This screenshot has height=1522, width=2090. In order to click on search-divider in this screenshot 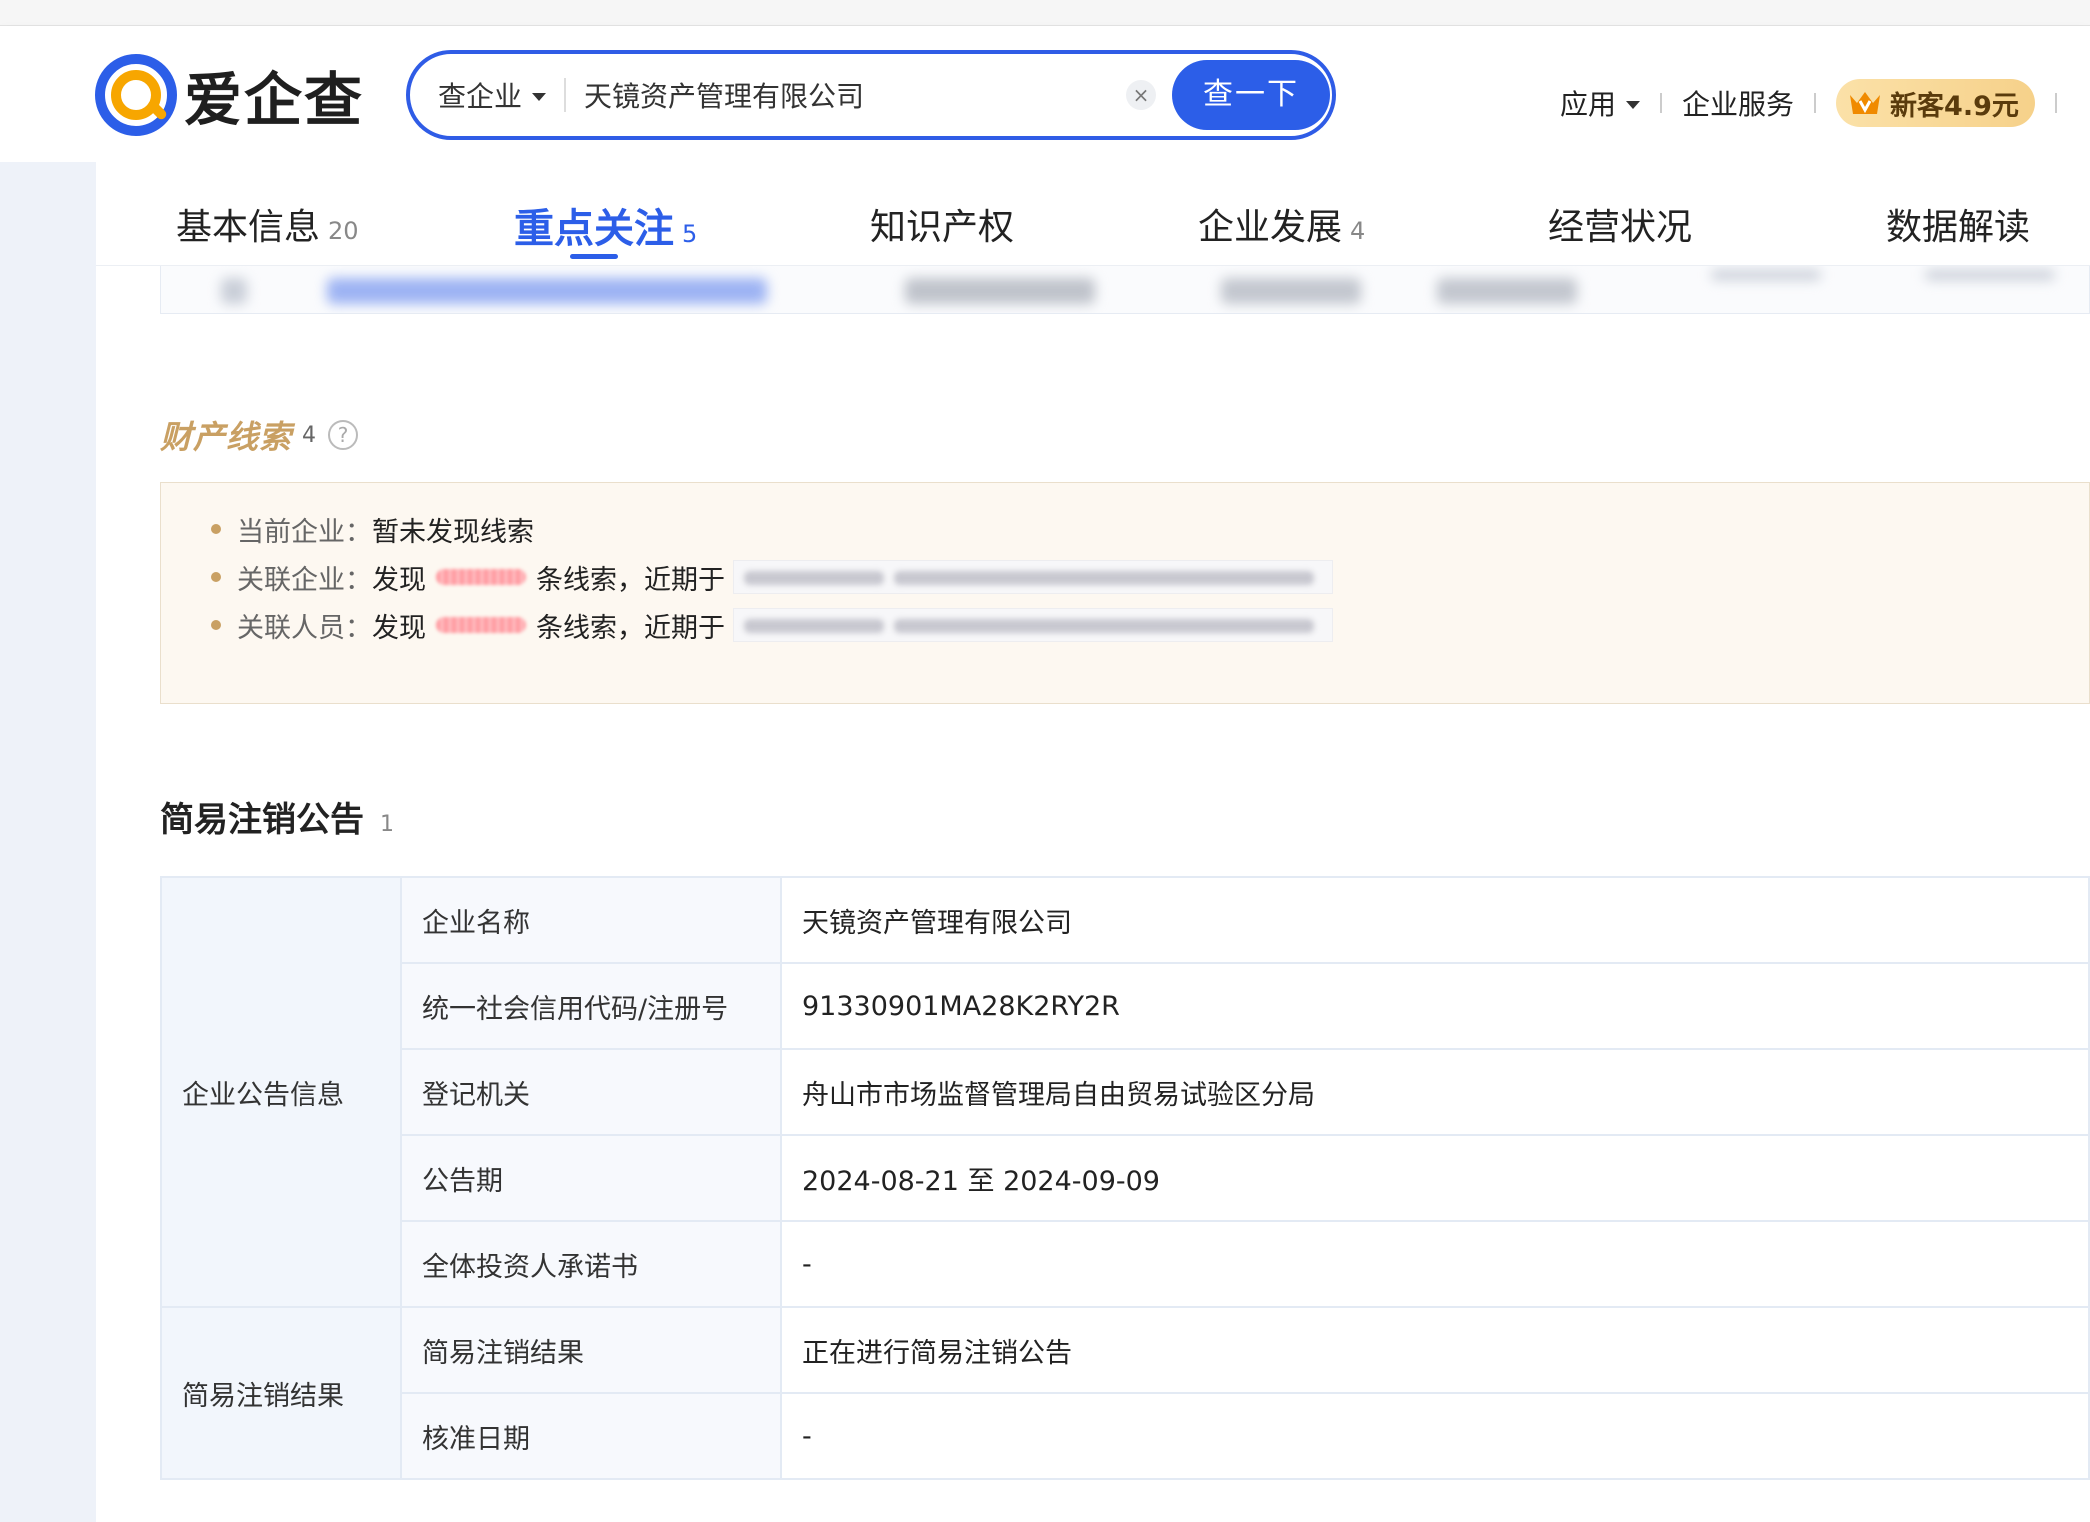, I will do `click(565, 95)`.